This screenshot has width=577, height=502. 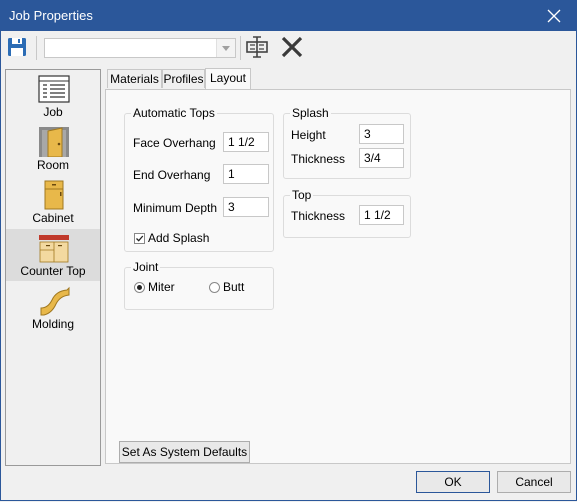 What do you see at coordinates (246, 174) in the screenshot?
I see `end-overhang-field: 1` at bounding box center [246, 174].